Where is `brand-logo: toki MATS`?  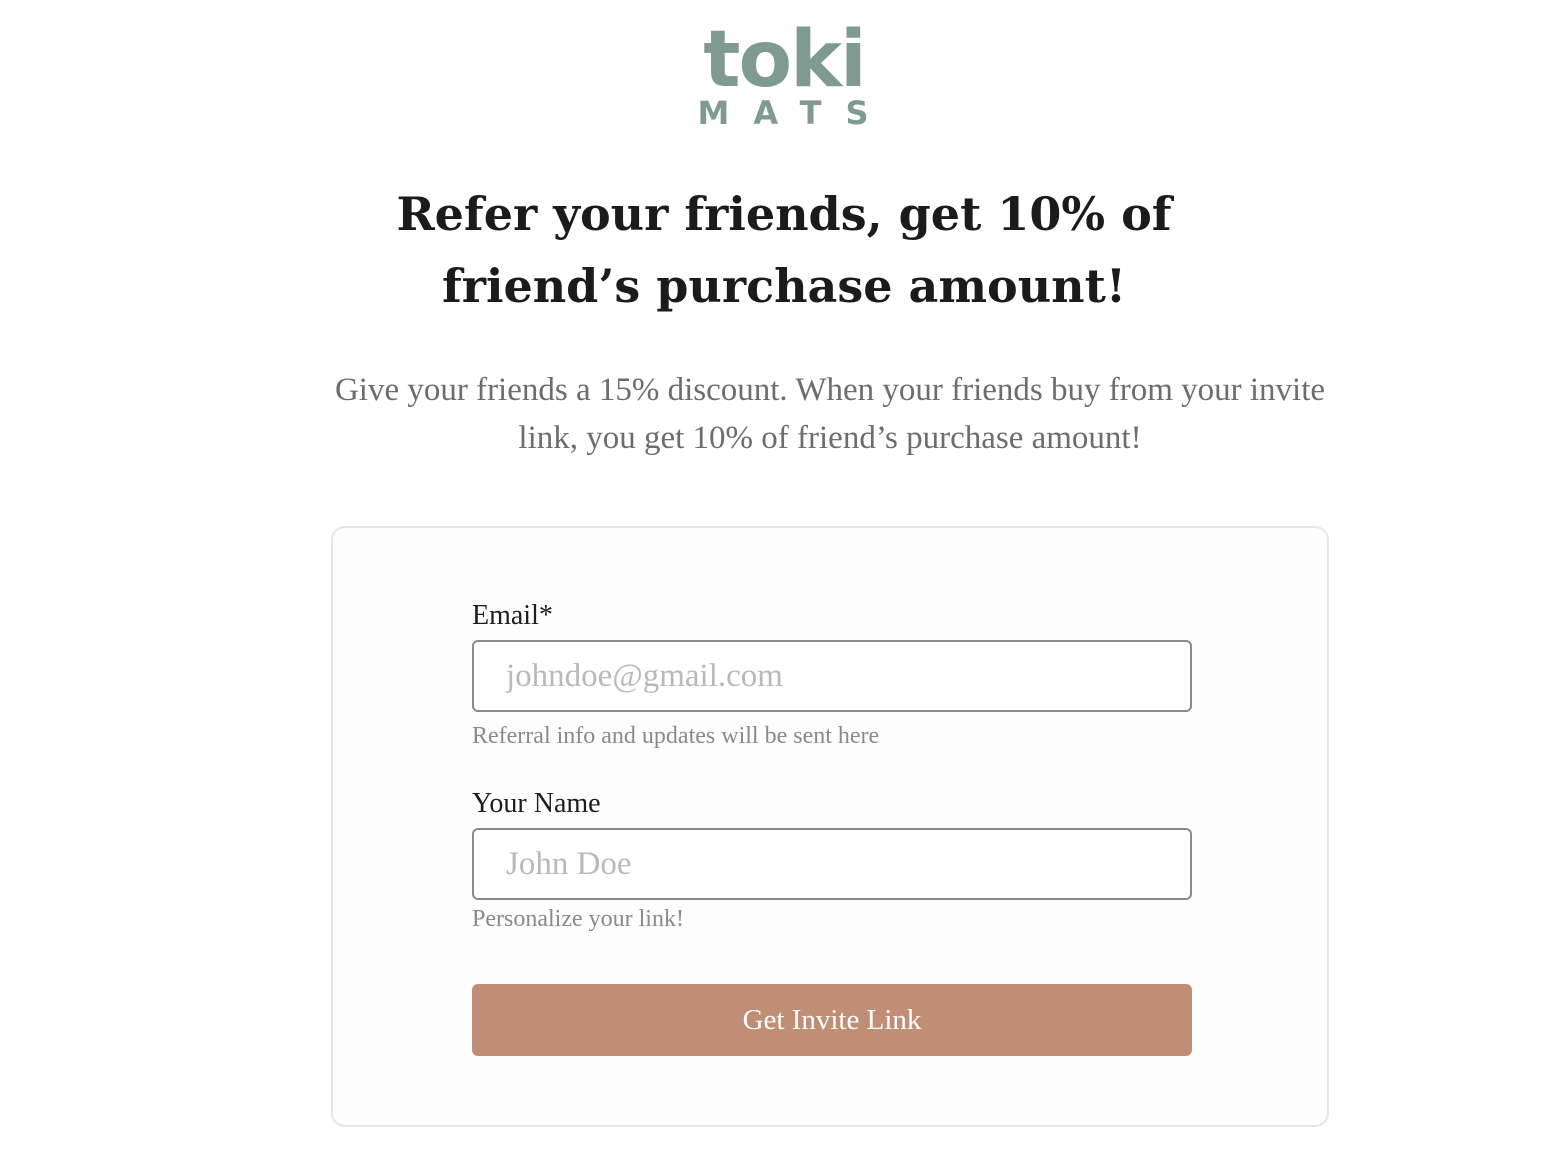
brand-logo: toki MATS is located at coordinates (784, 73).